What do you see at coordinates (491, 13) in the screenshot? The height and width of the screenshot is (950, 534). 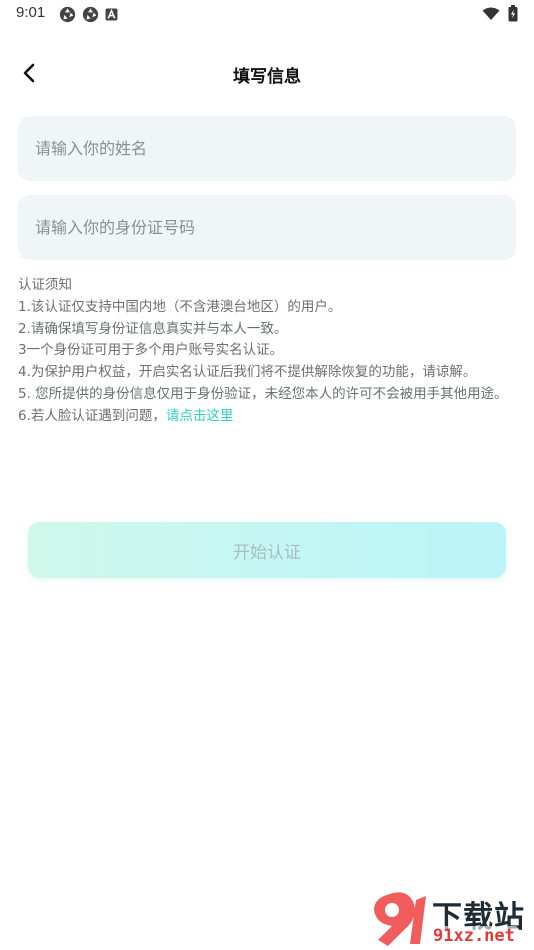 I see `wifi-icon` at bounding box center [491, 13].